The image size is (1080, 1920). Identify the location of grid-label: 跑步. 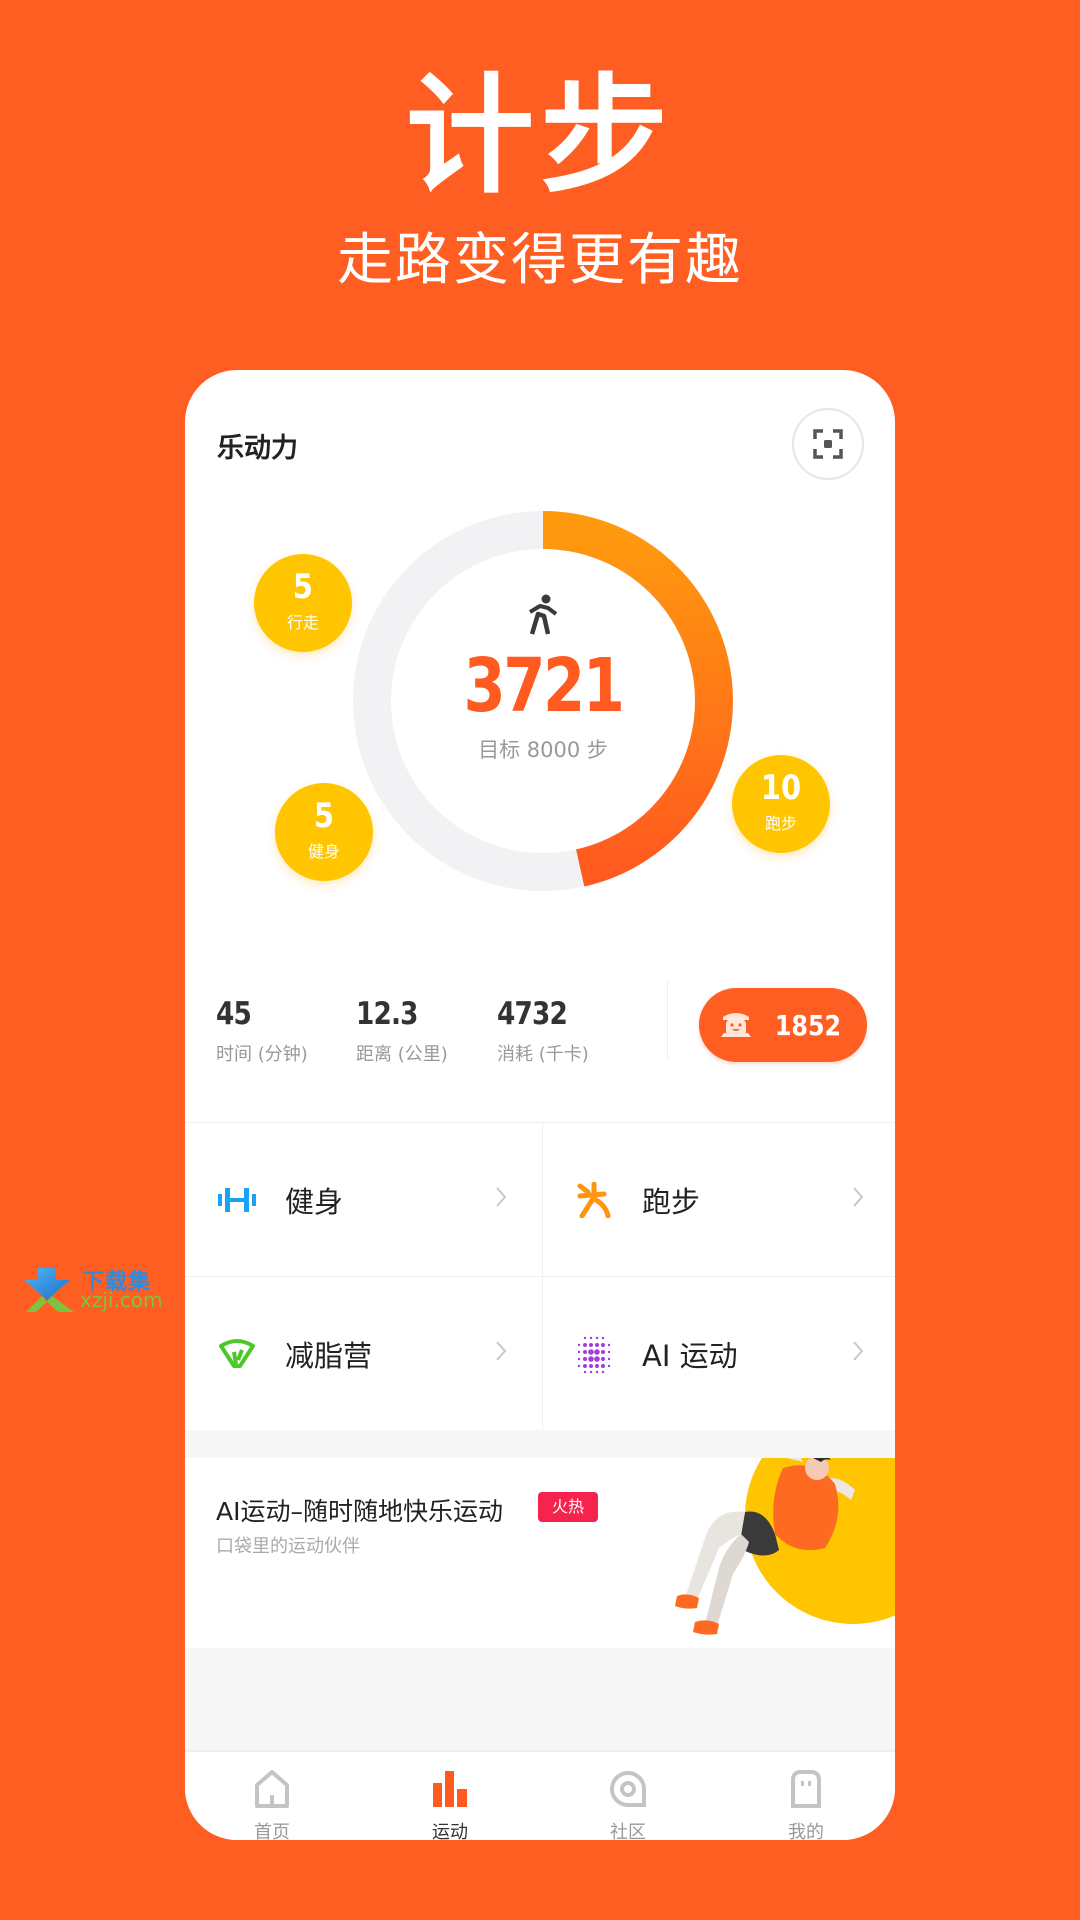
(671, 1201).